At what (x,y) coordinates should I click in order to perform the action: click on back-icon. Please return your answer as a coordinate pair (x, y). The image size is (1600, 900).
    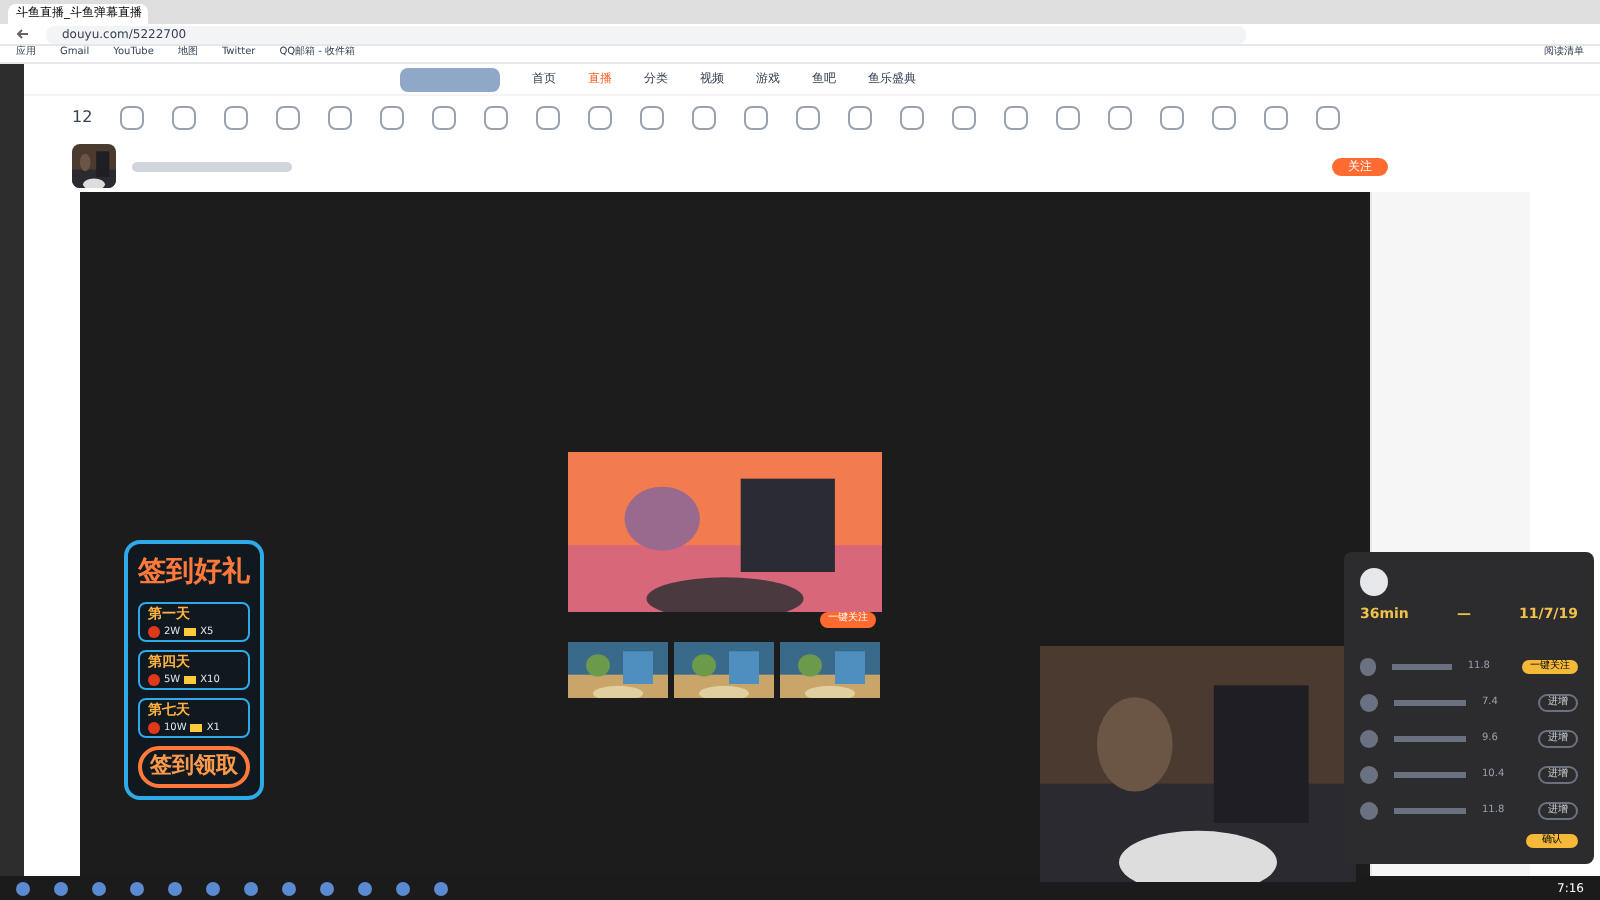
    Looking at the image, I should click on (23, 34).